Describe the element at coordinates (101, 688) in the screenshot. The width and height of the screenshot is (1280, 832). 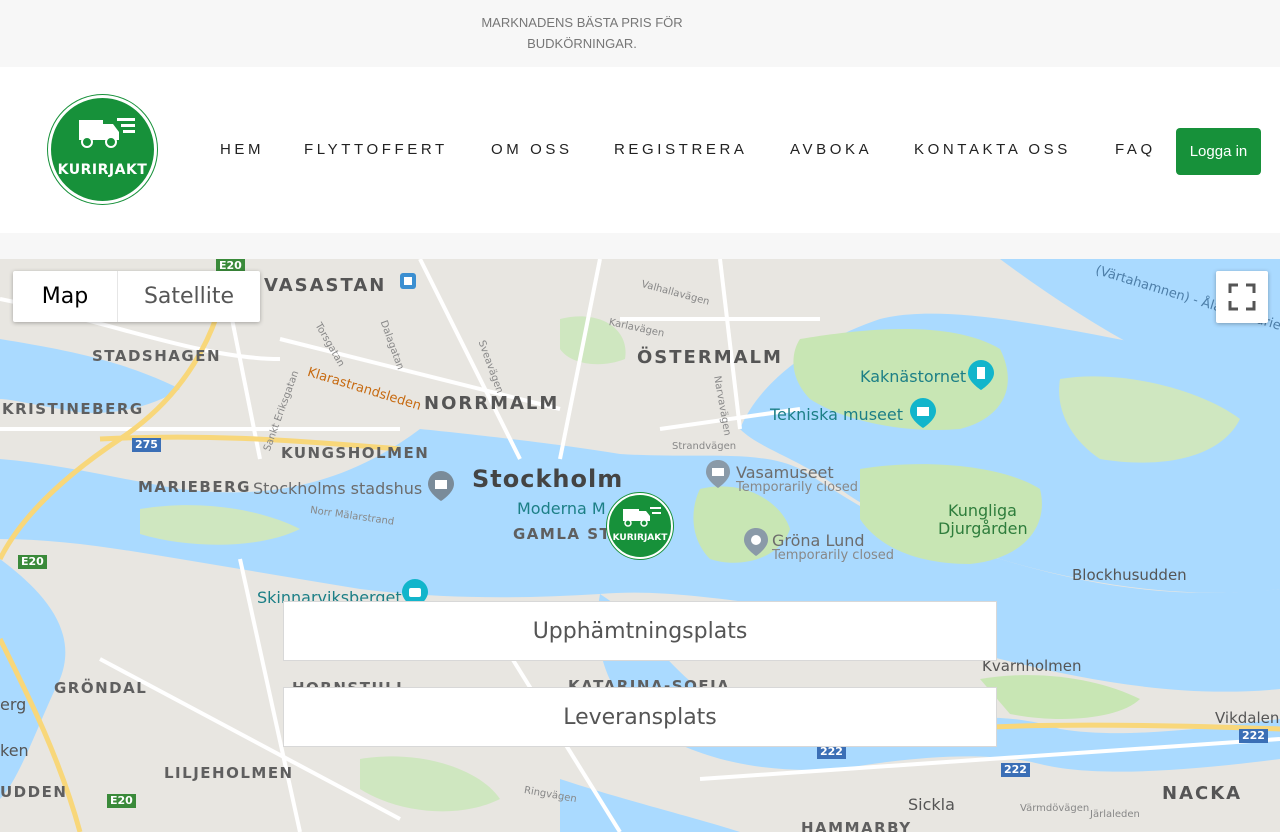
I see `map-label-grondal: GRÖNDAL` at that location.